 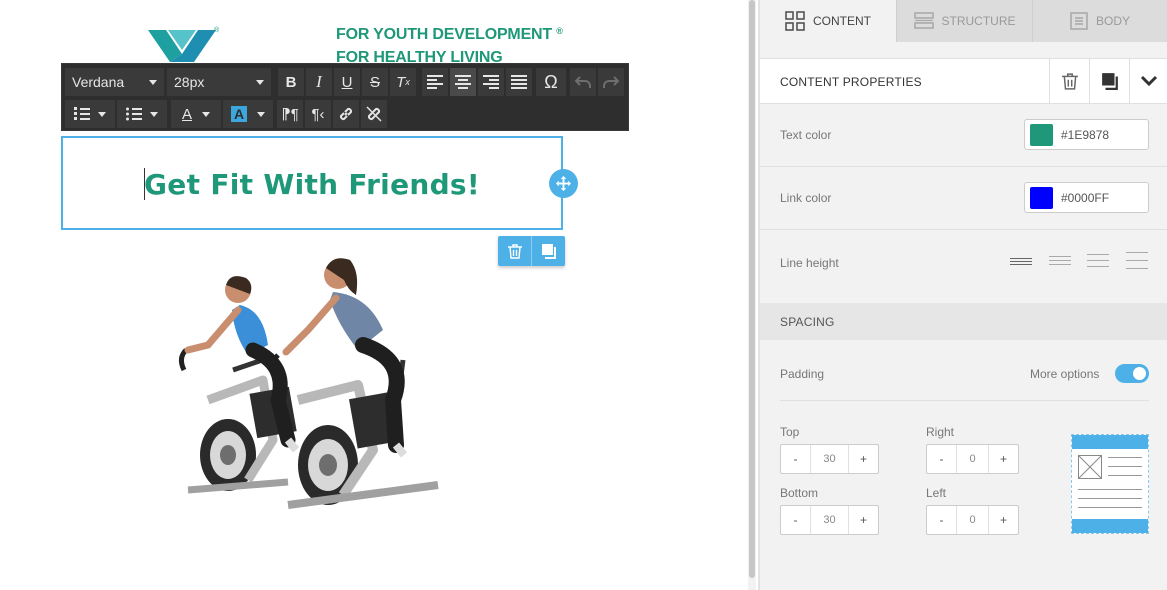 I want to click on selected-text-block: Get Fit With Friends!, so click(x=312, y=183).